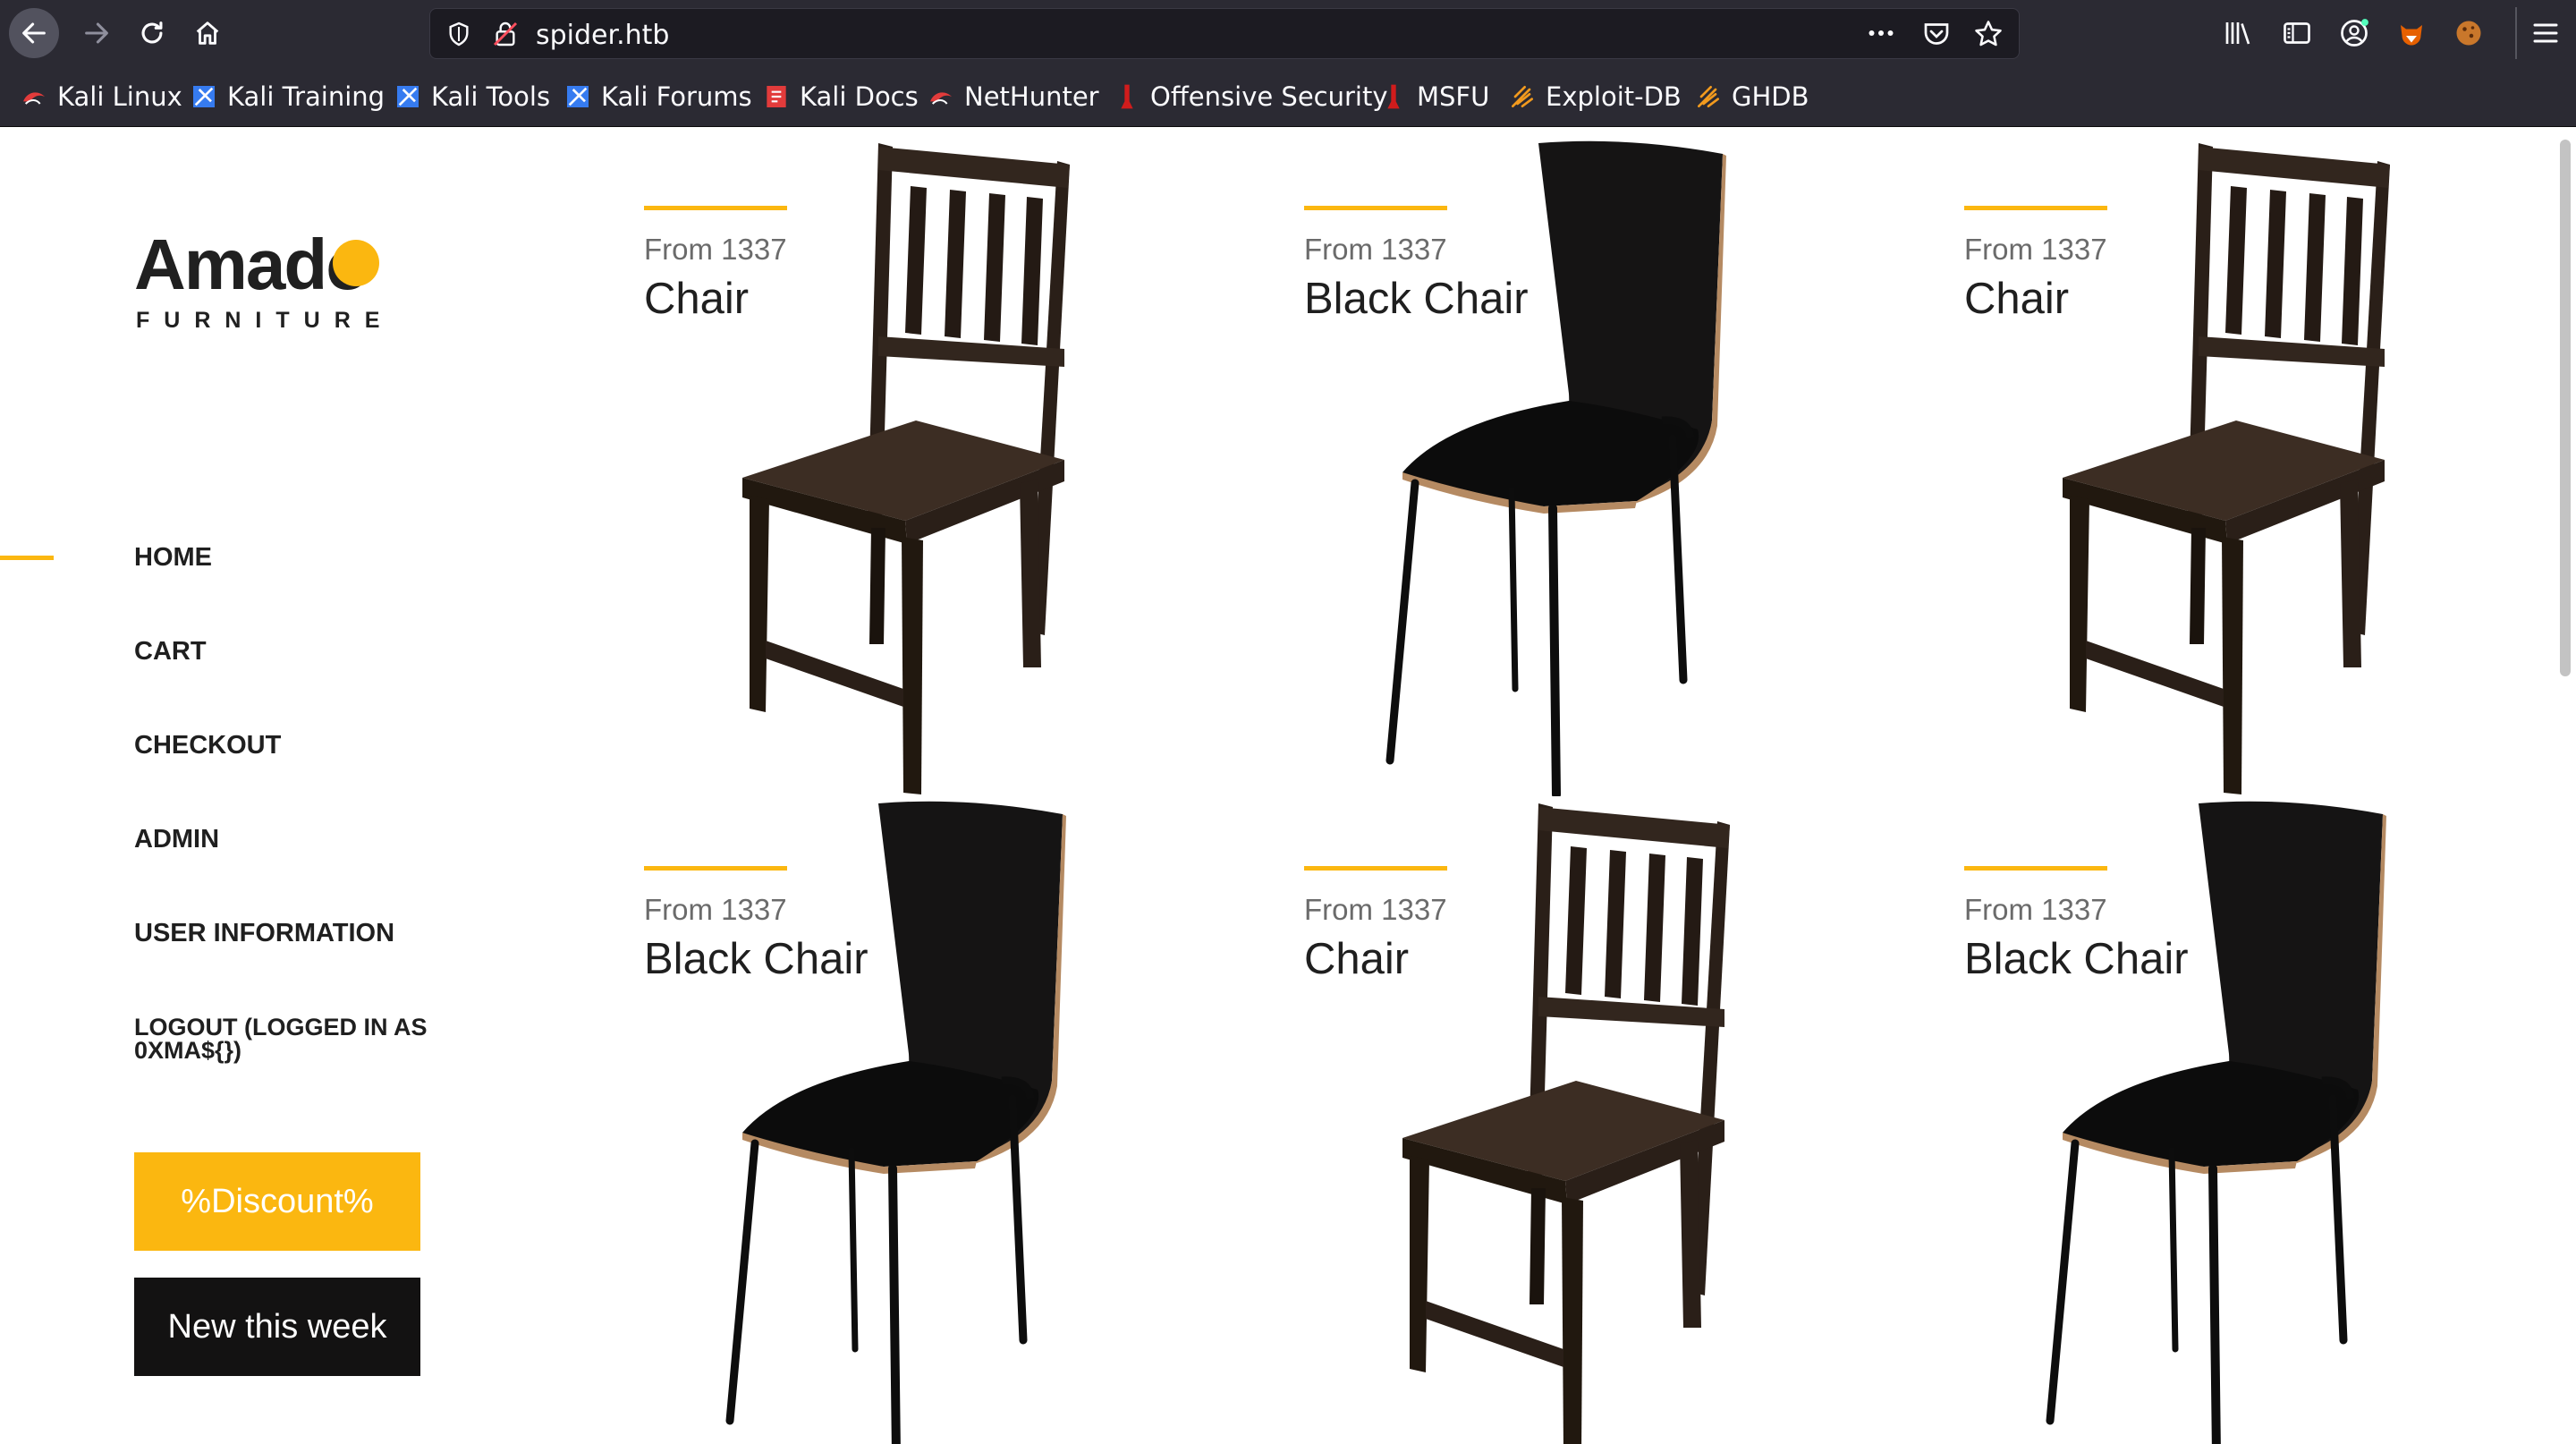 This screenshot has width=2576, height=1444. What do you see at coordinates (676, 96) in the screenshot?
I see `bookmark-label: Kali Forums` at bounding box center [676, 96].